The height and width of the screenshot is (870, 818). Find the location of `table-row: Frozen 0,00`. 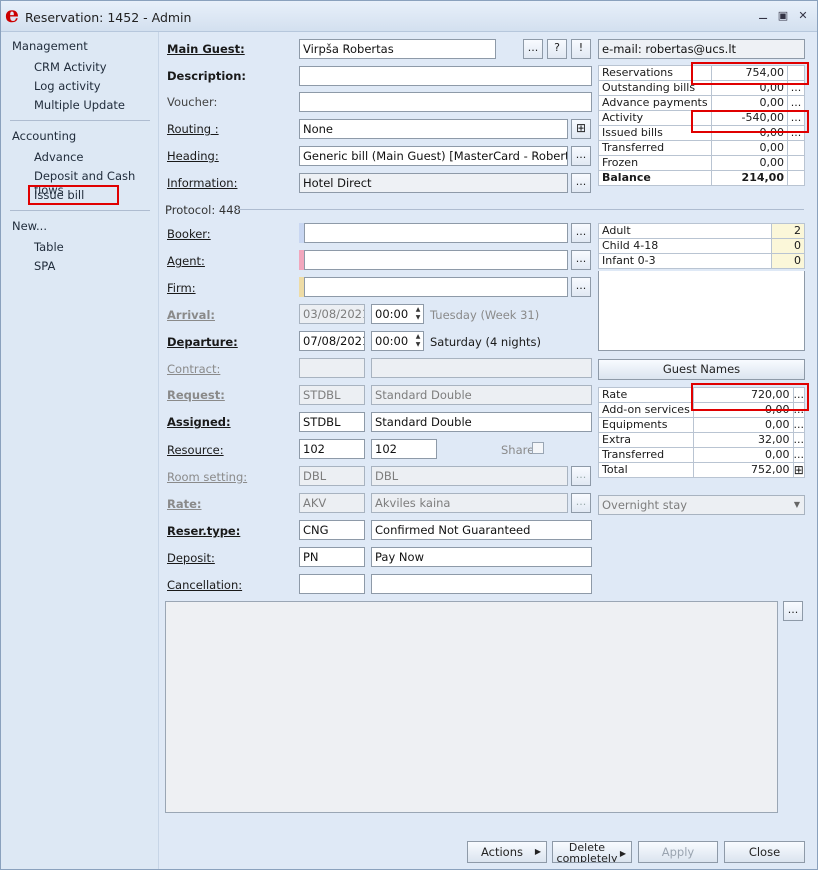

table-row: Frozen 0,00 is located at coordinates (701, 163).